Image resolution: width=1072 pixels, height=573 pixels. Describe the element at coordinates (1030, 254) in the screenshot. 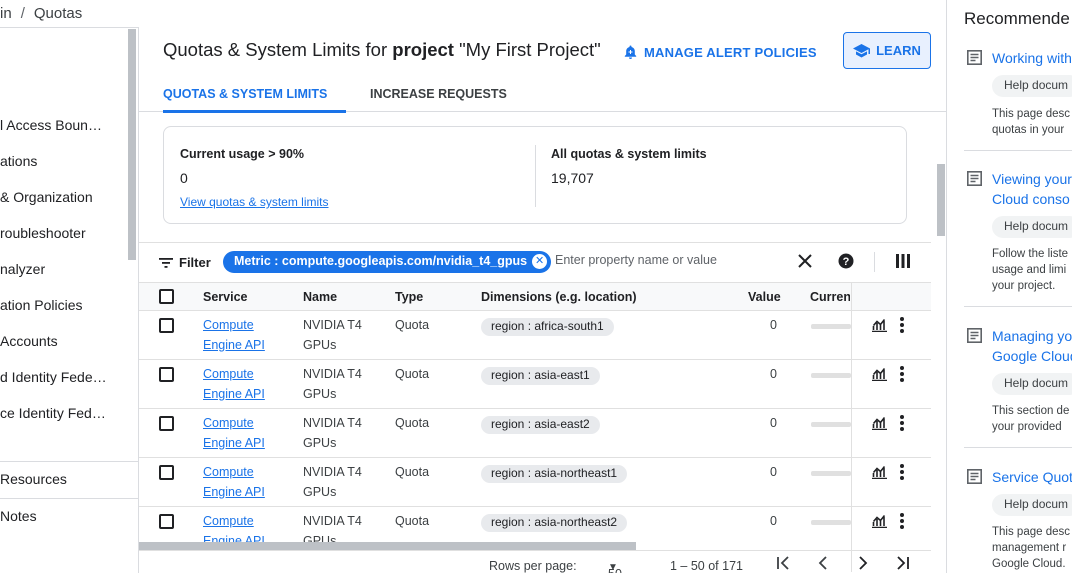

I see `desc-line: Follow the liste` at that location.